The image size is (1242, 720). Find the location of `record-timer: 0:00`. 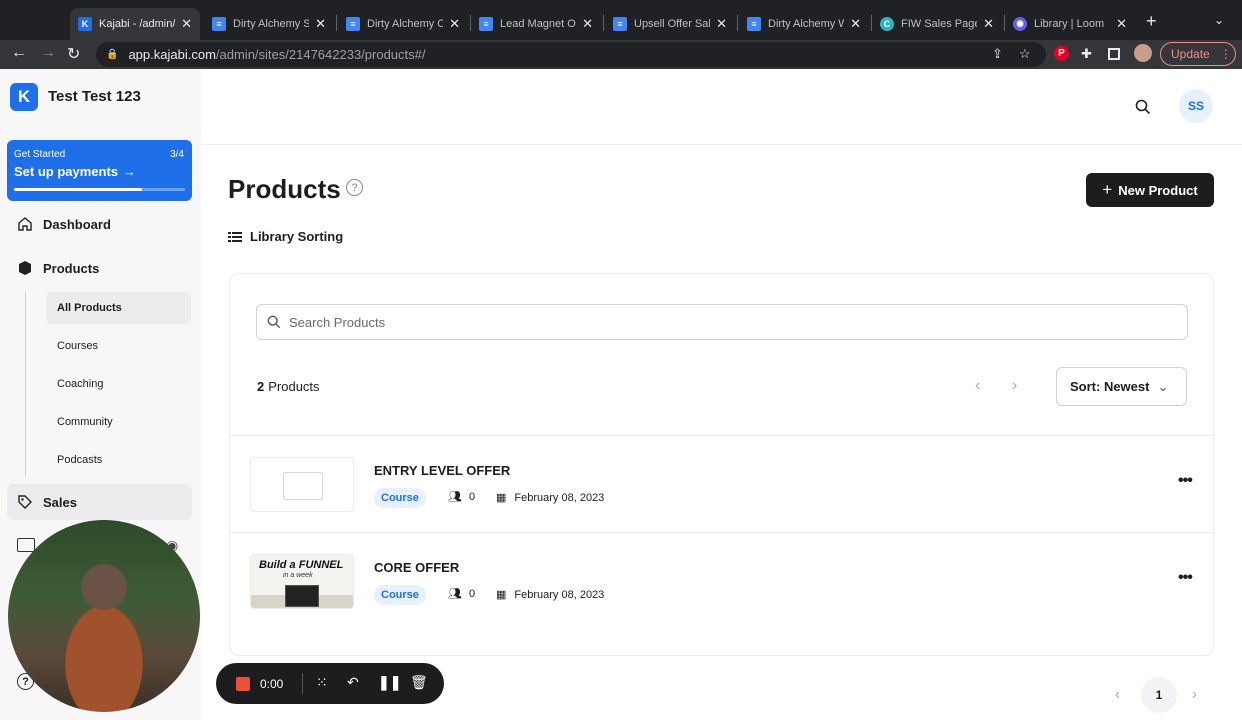

record-timer: 0:00 is located at coordinates (272, 684).